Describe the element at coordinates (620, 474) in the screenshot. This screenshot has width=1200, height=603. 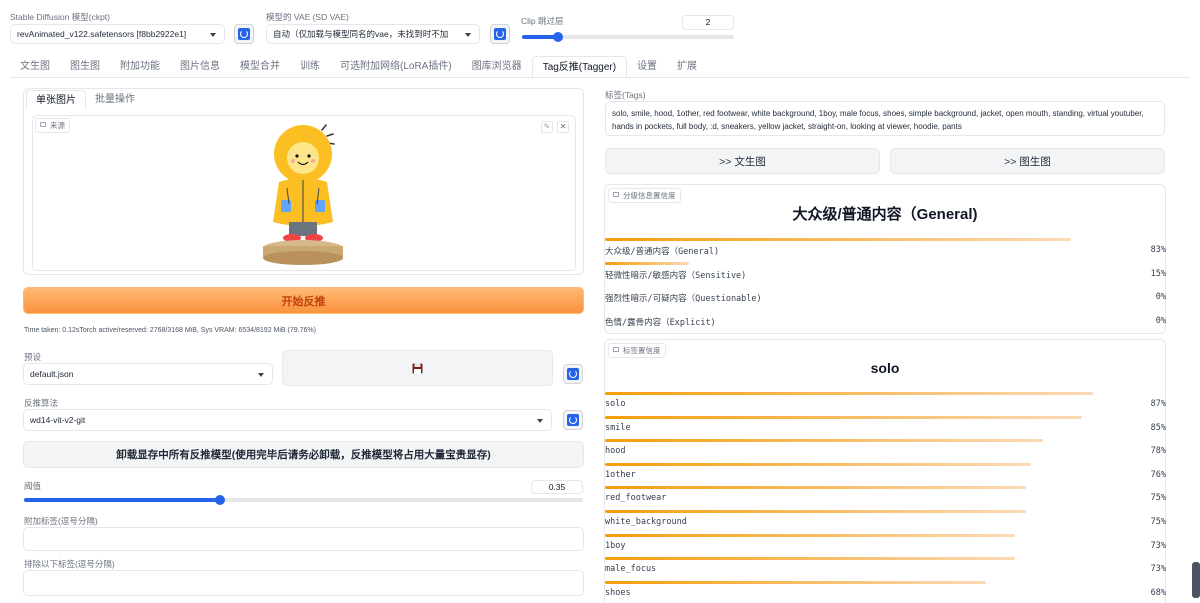
I see `confidence-label: 1other` at that location.